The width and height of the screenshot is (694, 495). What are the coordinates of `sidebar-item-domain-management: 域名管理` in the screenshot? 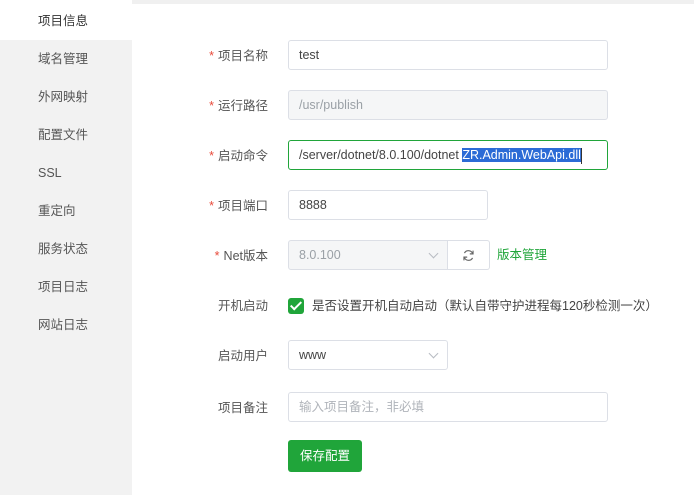 It's located at (66, 59).